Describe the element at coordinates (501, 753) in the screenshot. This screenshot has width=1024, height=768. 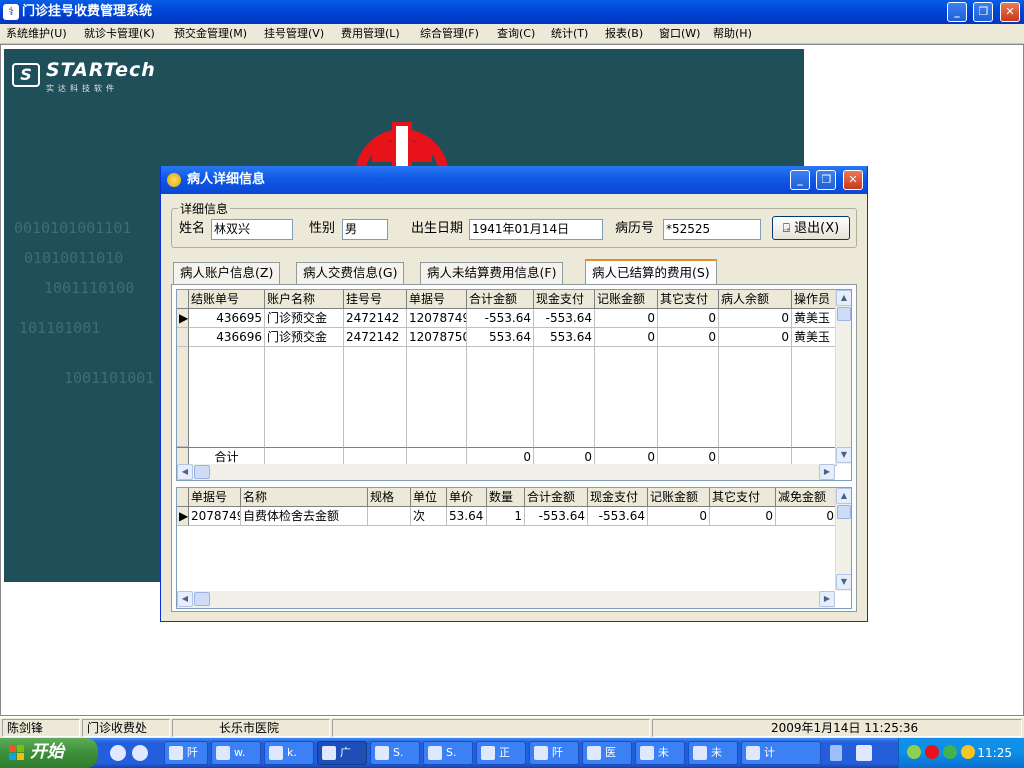
I see `taskbar-item: 正` at that location.